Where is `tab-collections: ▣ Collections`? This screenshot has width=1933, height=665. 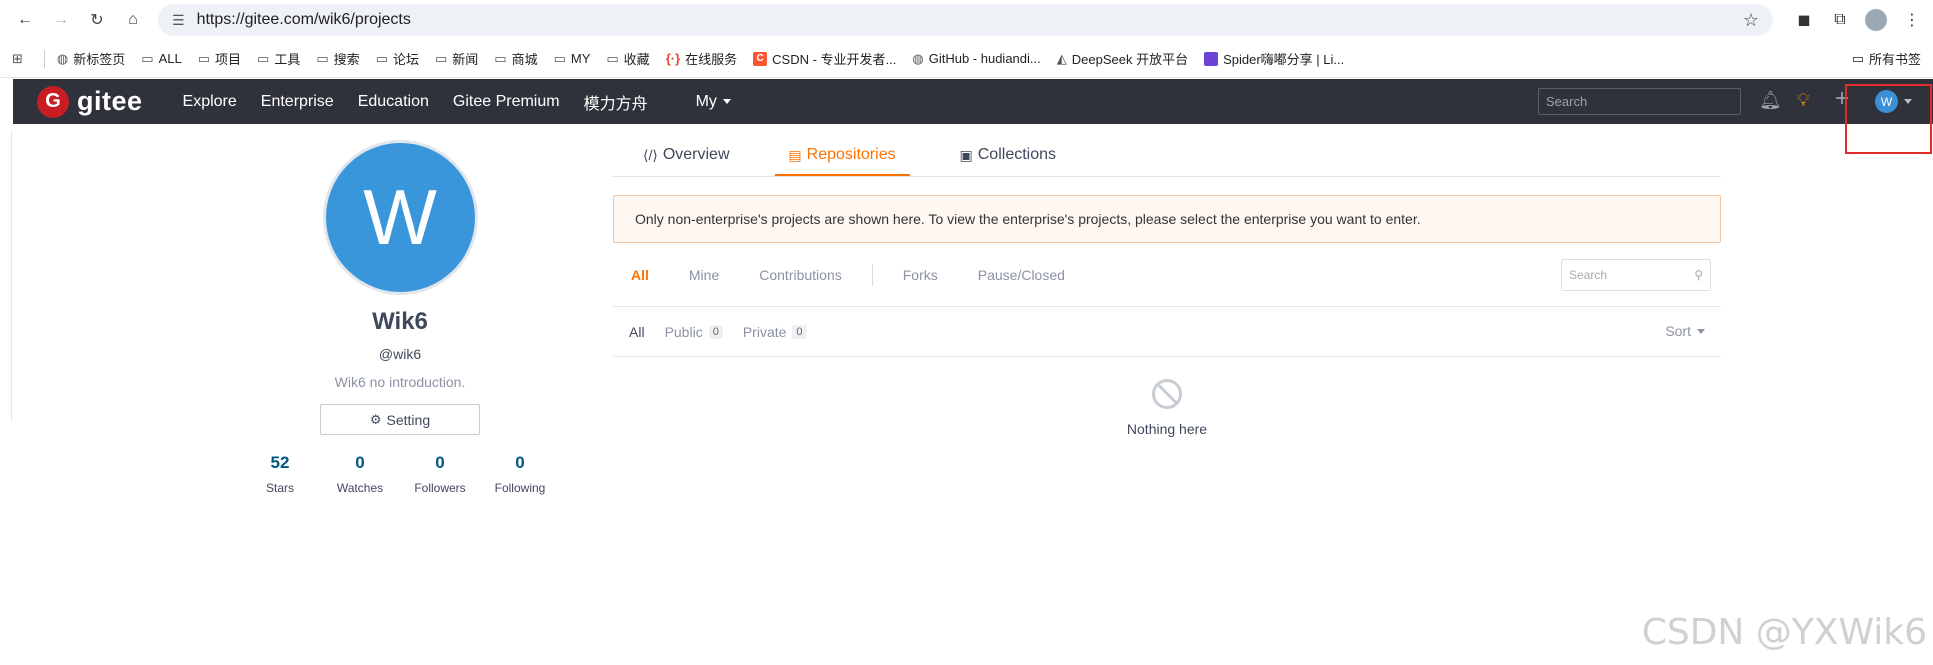
tab-collections: ▣ Collections is located at coordinates (1008, 161).